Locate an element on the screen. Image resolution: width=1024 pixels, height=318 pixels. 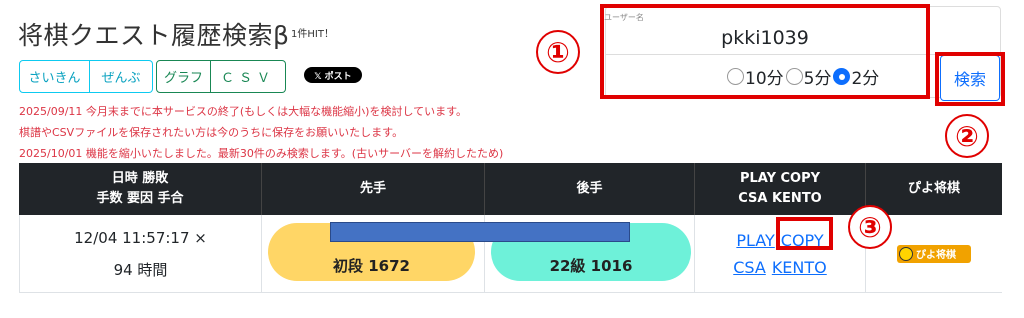
header-sente: 先手 is located at coordinates (373, 189).